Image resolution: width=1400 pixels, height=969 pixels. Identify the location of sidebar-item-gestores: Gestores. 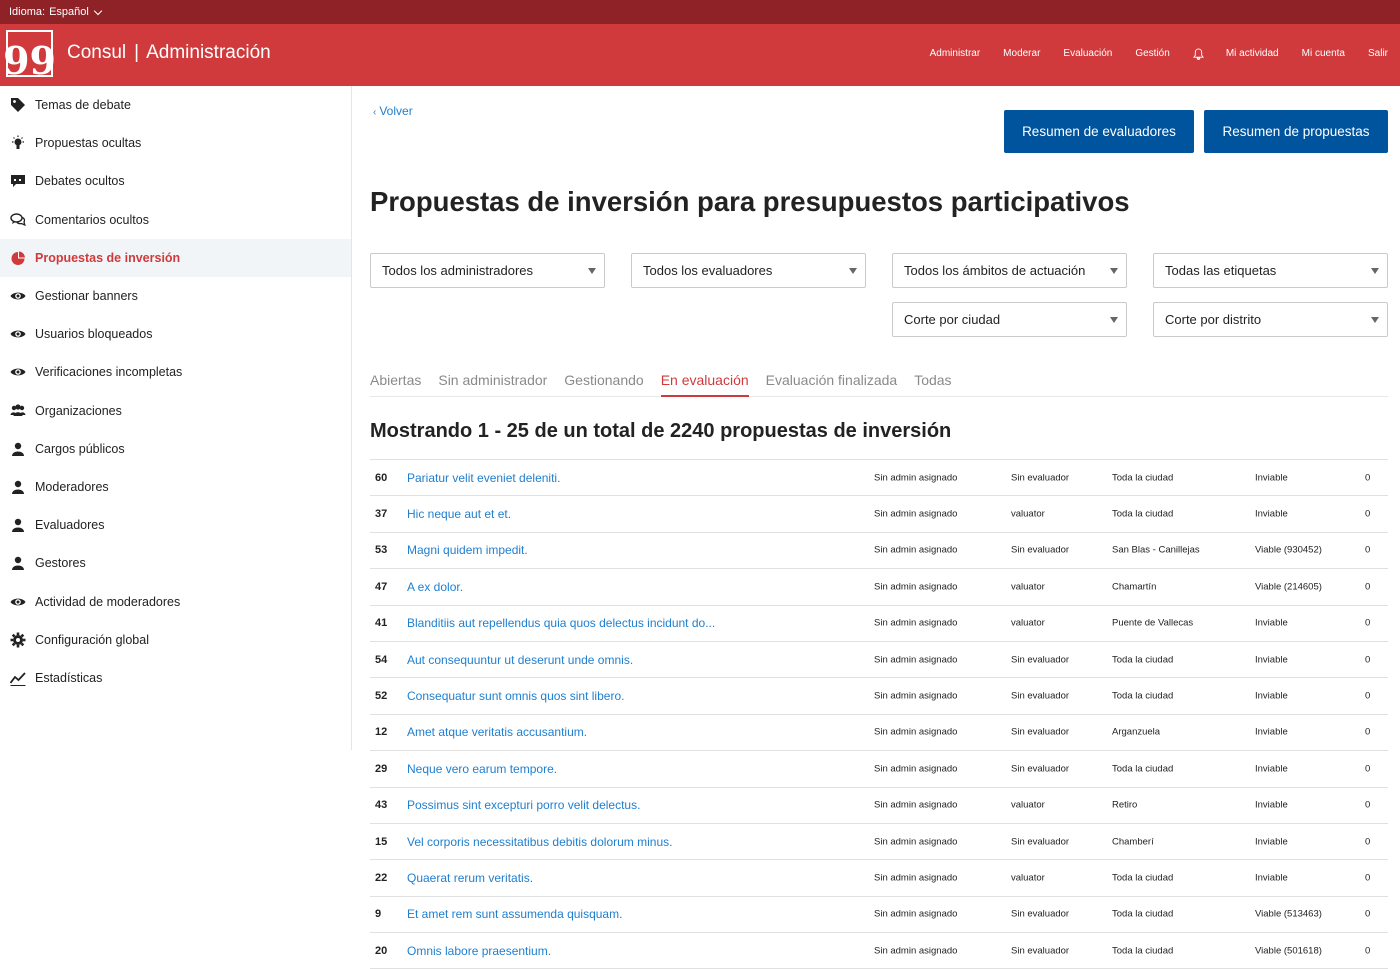
(175, 563).